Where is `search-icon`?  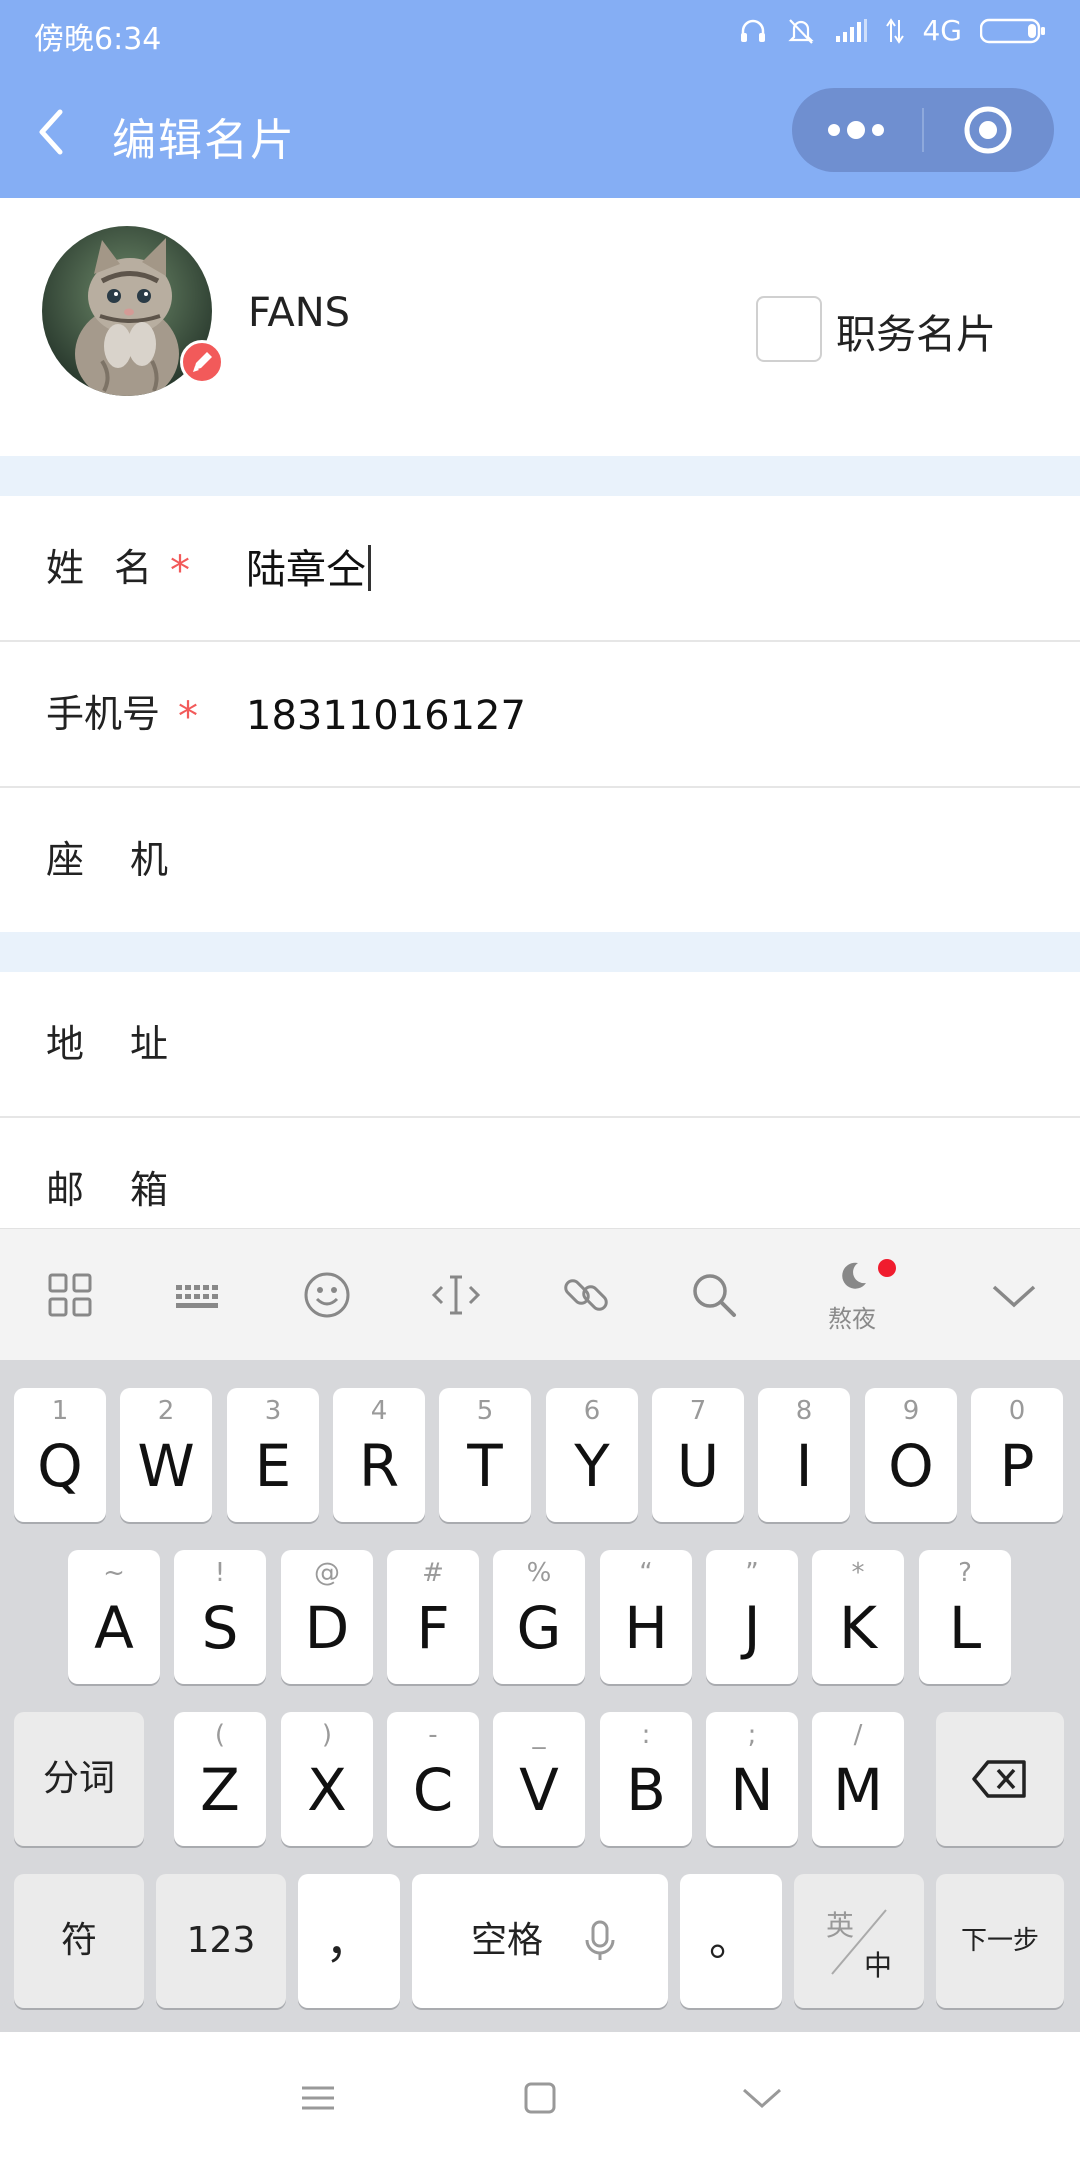 search-icon is located at coordinates (714, 1295).